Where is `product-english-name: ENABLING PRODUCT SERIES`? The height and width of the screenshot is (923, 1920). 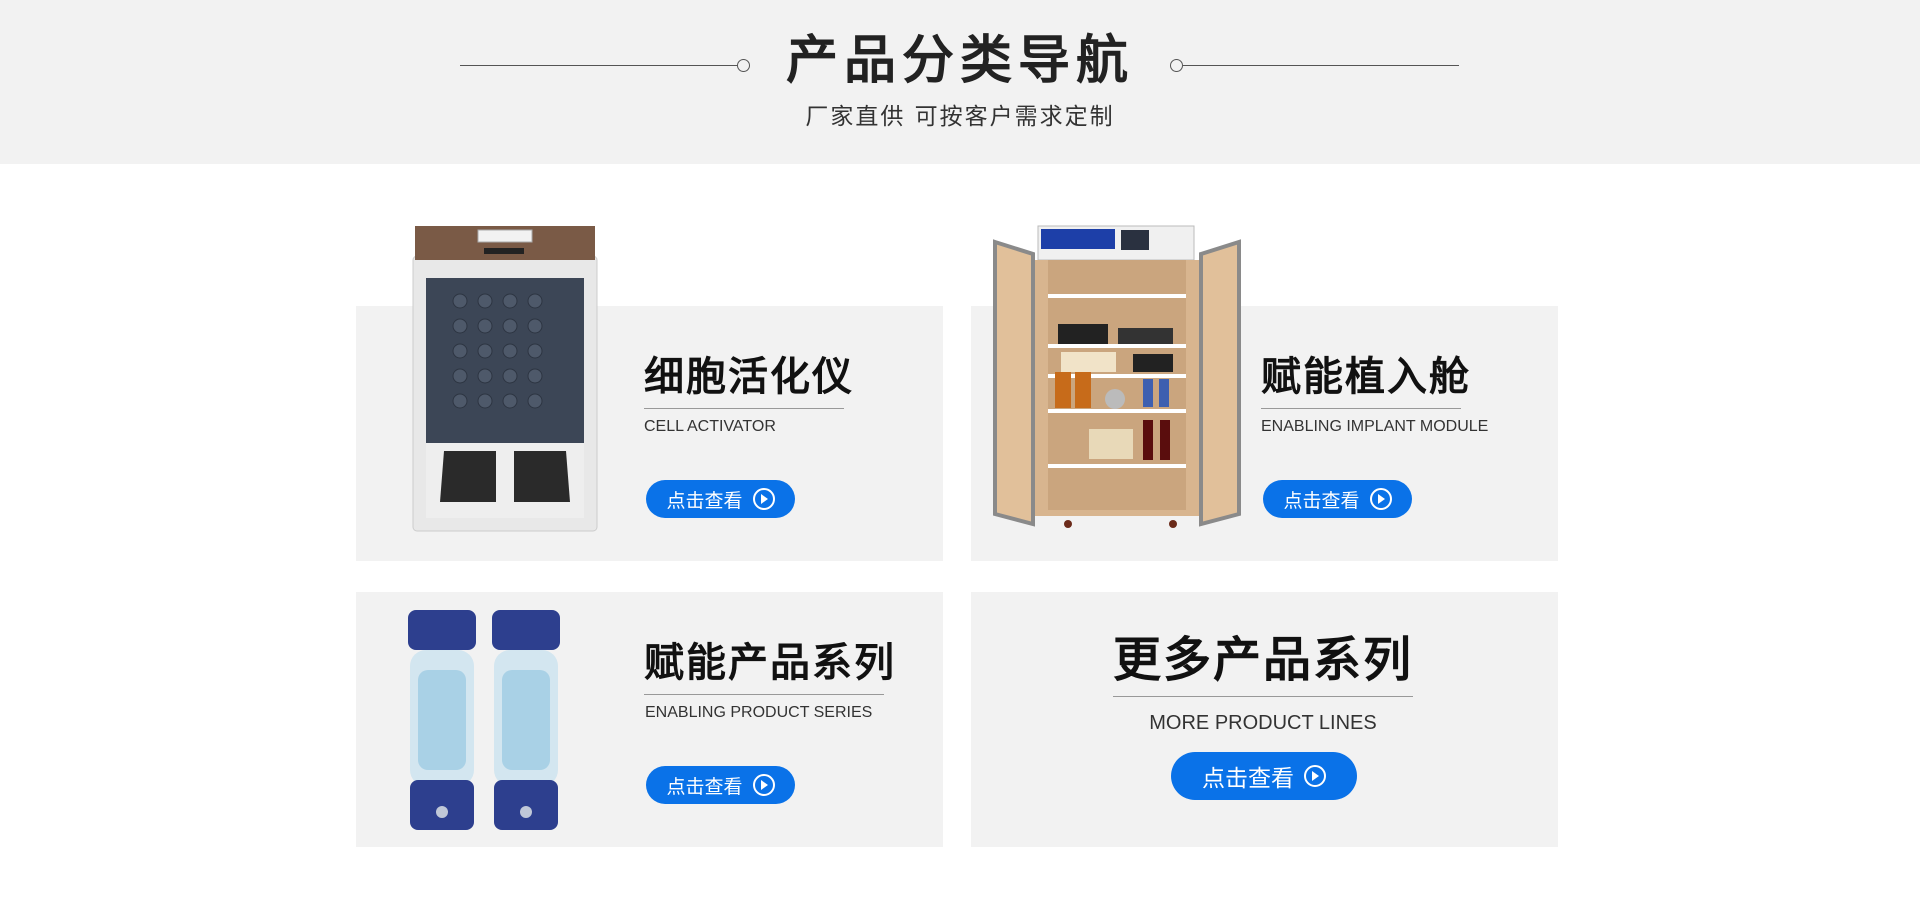 product-english-name: ENABLING PRODUCT SERIES is located at coordinates (759, 712).